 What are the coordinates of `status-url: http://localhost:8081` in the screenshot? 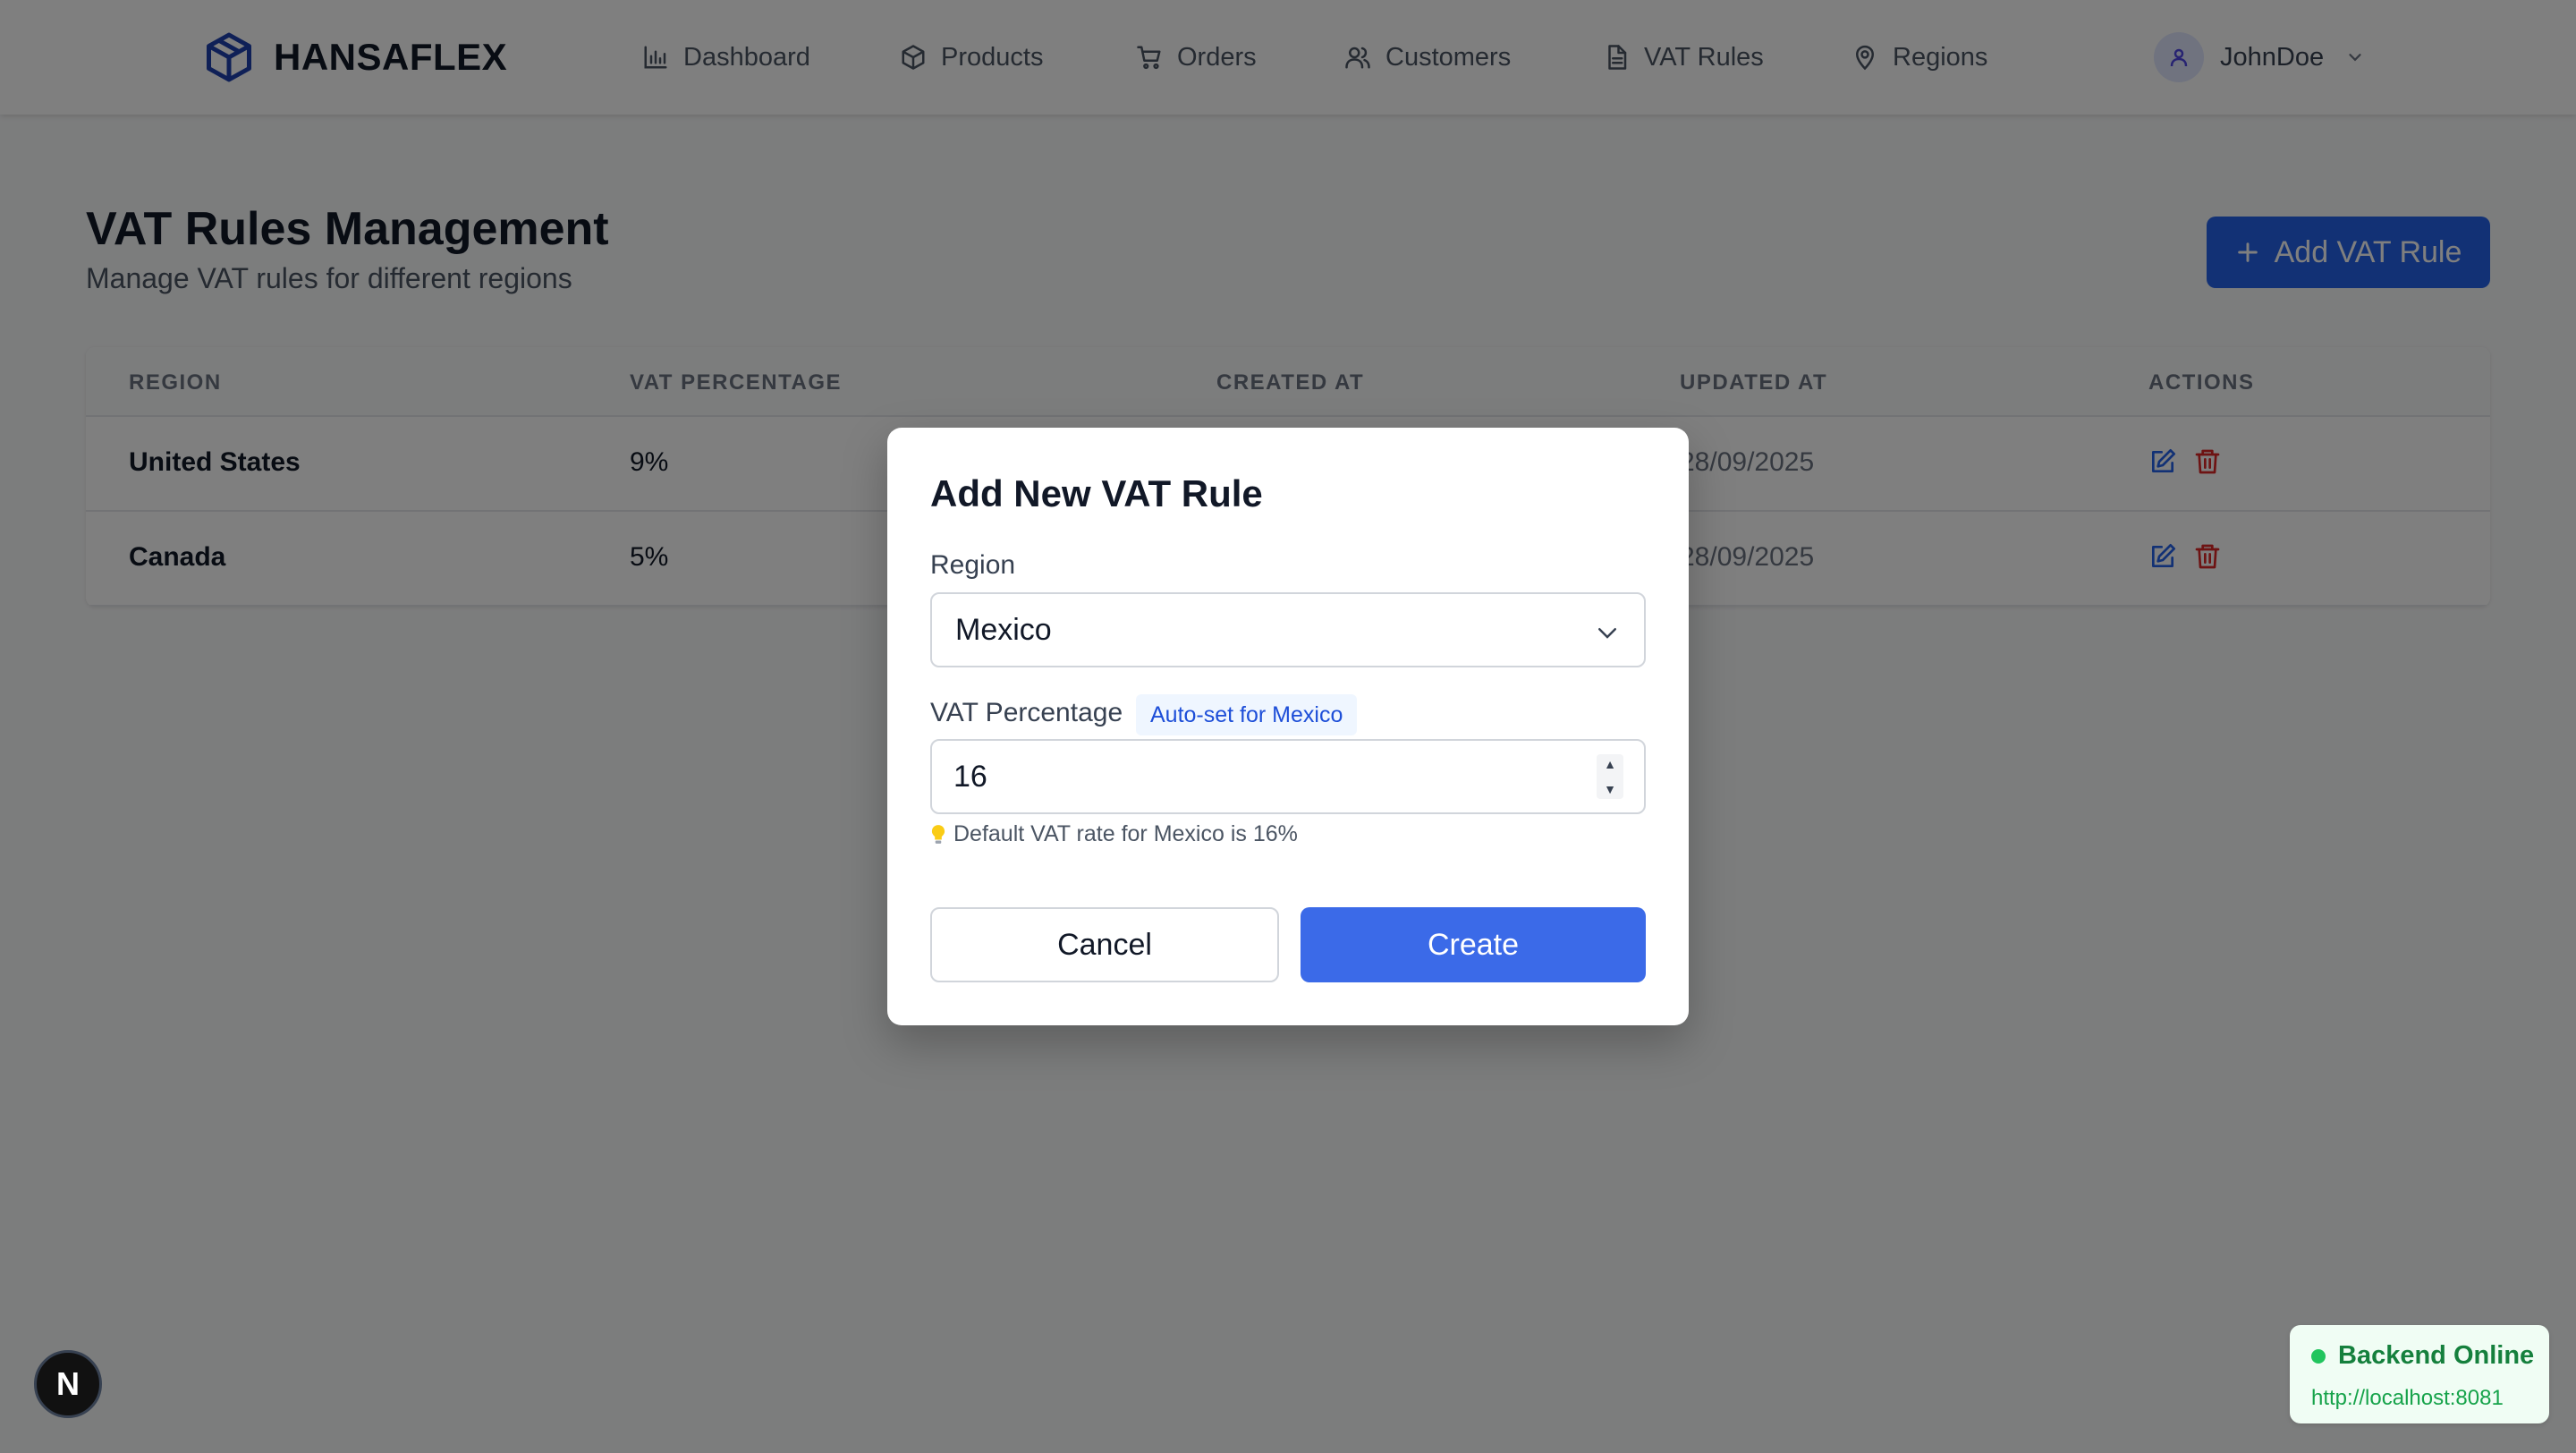 It's located at (2407, 1398).